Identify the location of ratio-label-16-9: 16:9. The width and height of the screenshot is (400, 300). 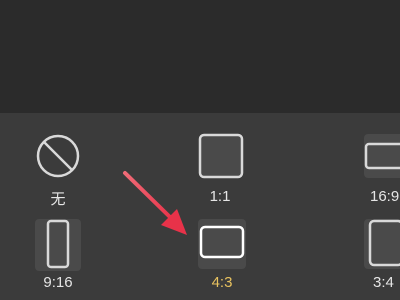
(385, 196).